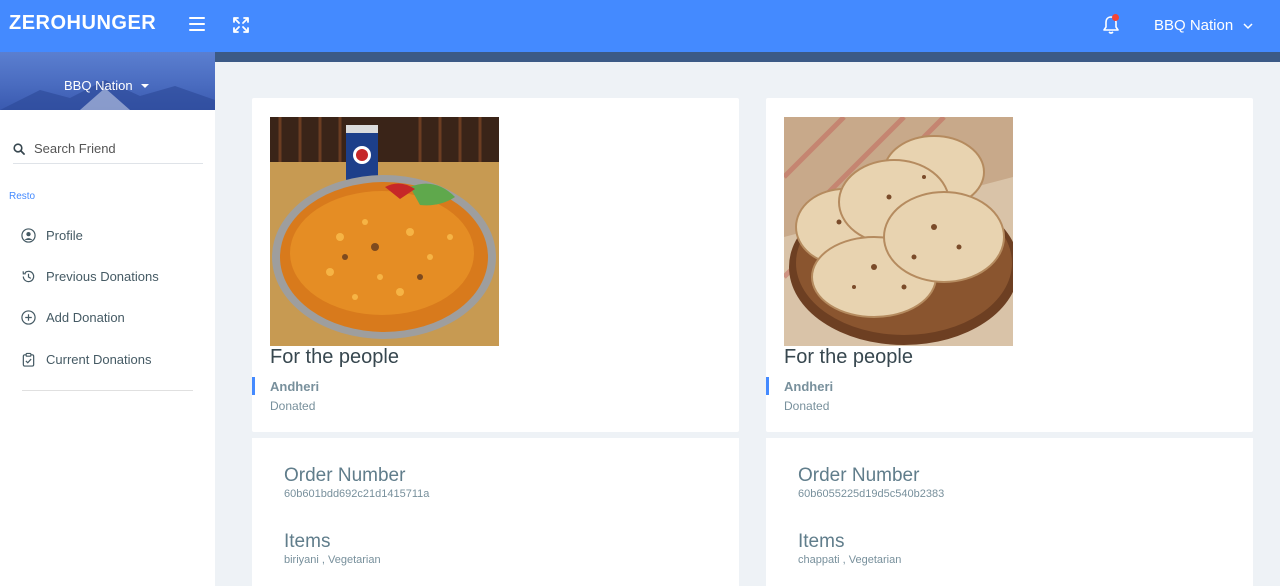 The image size is (1280, 586). I want to click on search-field, so click(108, 149).